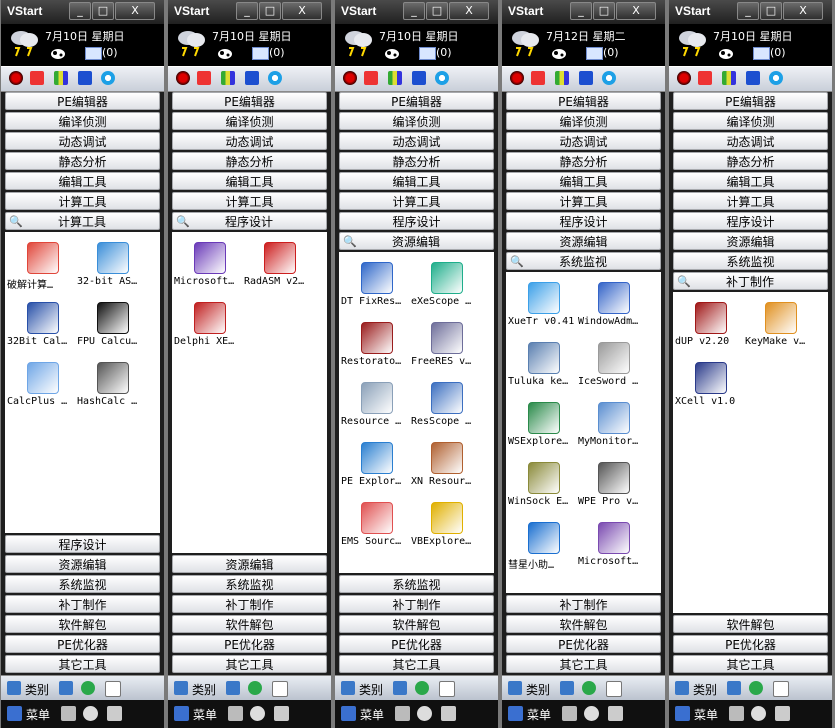  Describe the element at coordinates (416, 241) in the screenshot. I see `active-category-button: 资源编辑` at that location.